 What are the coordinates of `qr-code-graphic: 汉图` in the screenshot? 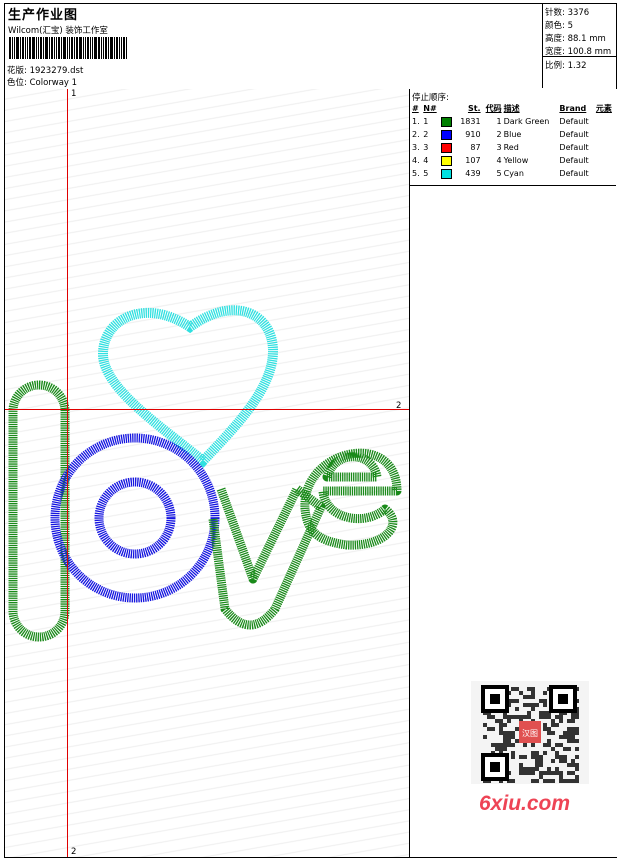 It's located at (530, 734).